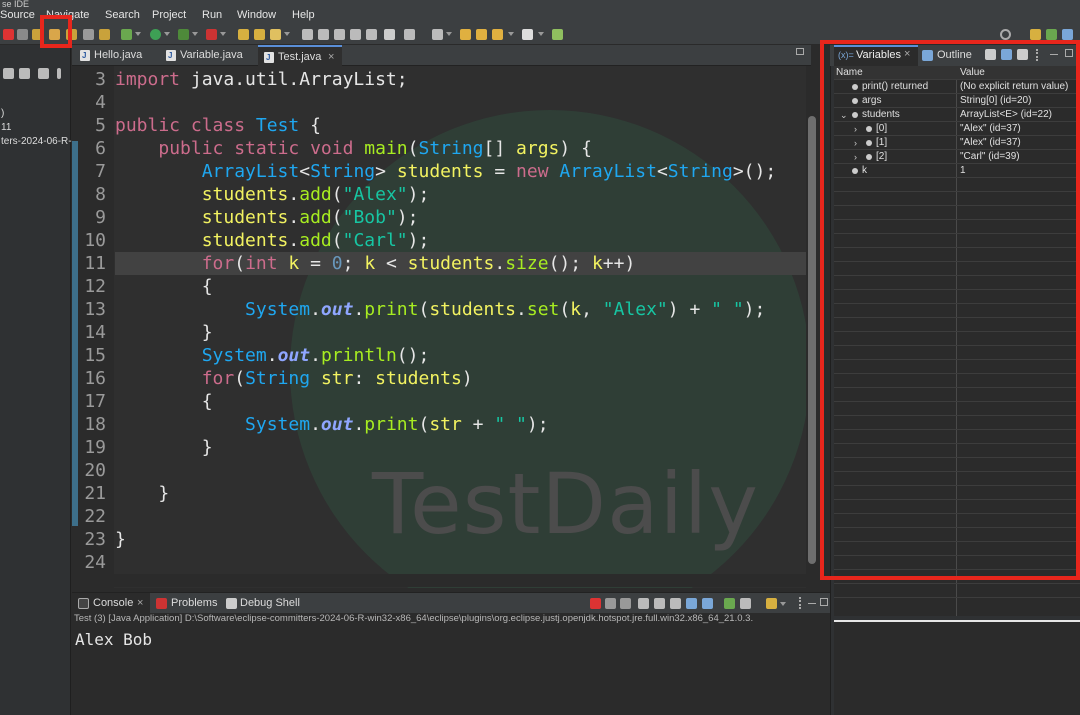 The height and width of the screenshot is (715, 1080). What do you see at coordinates (194, 603) in the screenshot?
I see `tab-problems: Problems` at bounding box center [194, 603].